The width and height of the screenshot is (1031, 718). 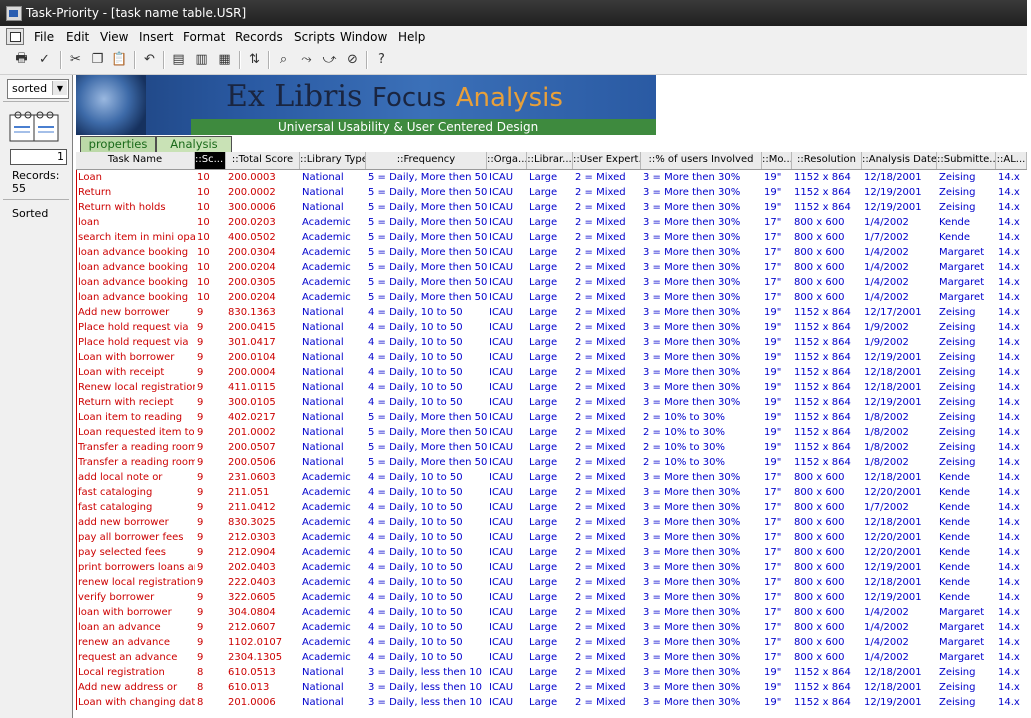 I want to click on cell-total-score: 211.051, so click(x=263, y=492).